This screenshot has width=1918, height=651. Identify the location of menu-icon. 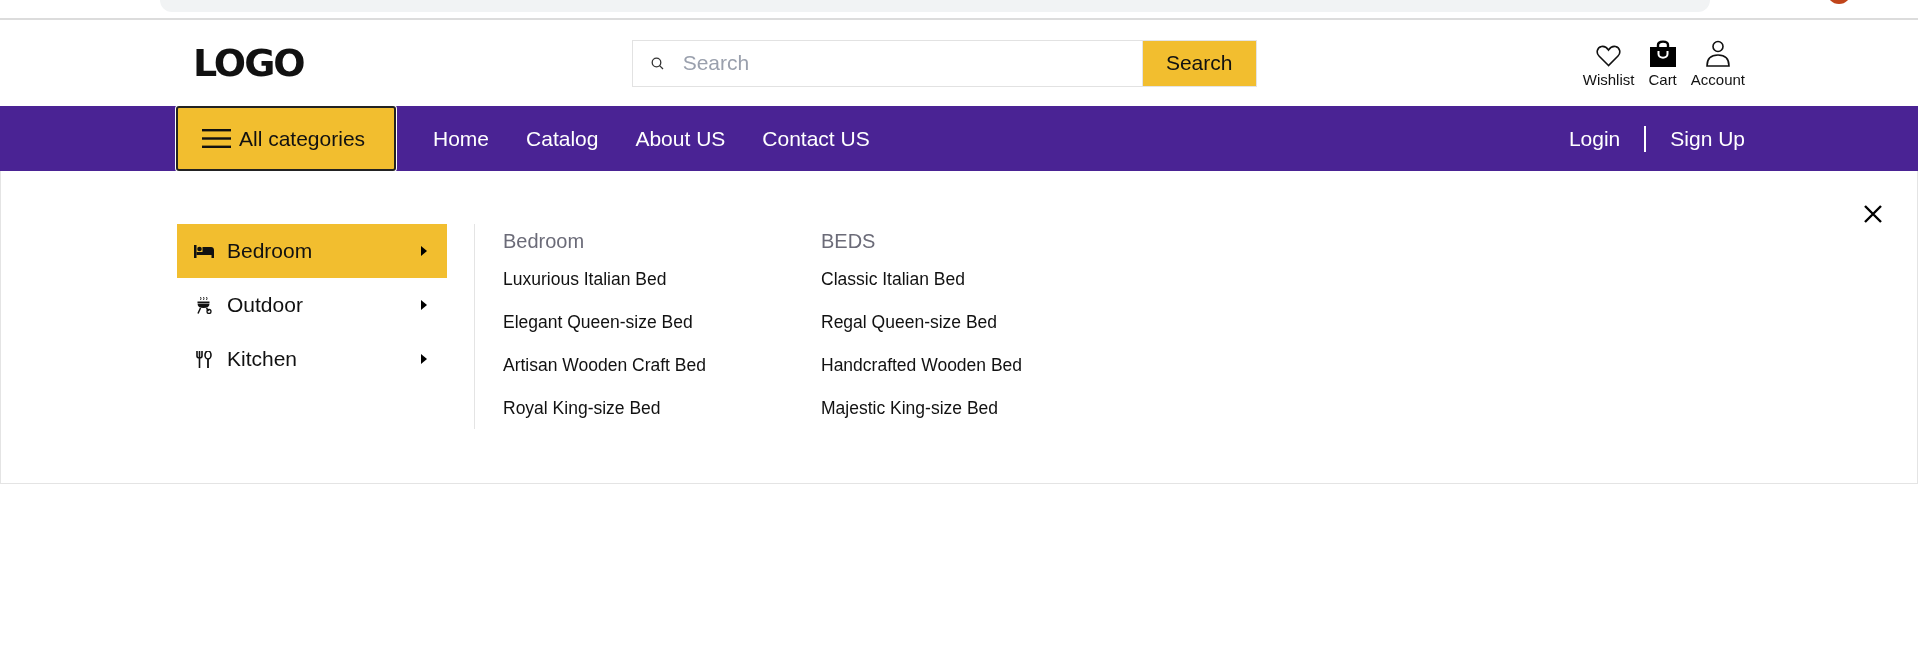
(216, 138).